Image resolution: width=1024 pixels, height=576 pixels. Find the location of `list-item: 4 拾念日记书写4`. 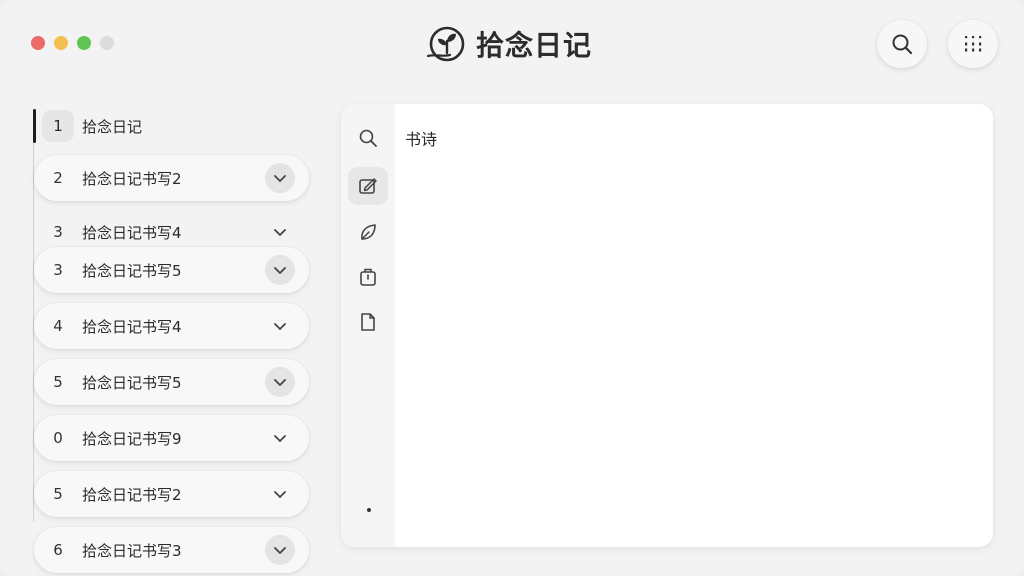

list-item: 4 拾念日记书写4 is located at coordinates (171, 326).